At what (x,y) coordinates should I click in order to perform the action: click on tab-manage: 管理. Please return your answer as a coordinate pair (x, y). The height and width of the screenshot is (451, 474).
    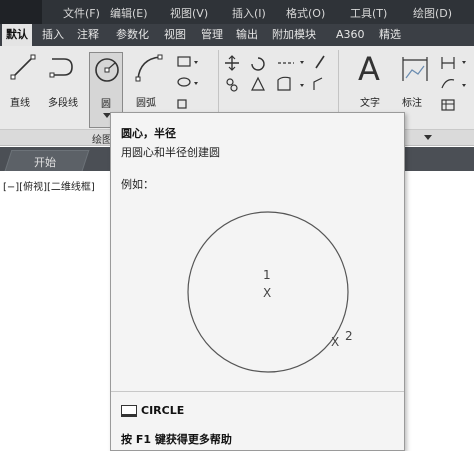
    Looking at the image, I should click on (212, 35).